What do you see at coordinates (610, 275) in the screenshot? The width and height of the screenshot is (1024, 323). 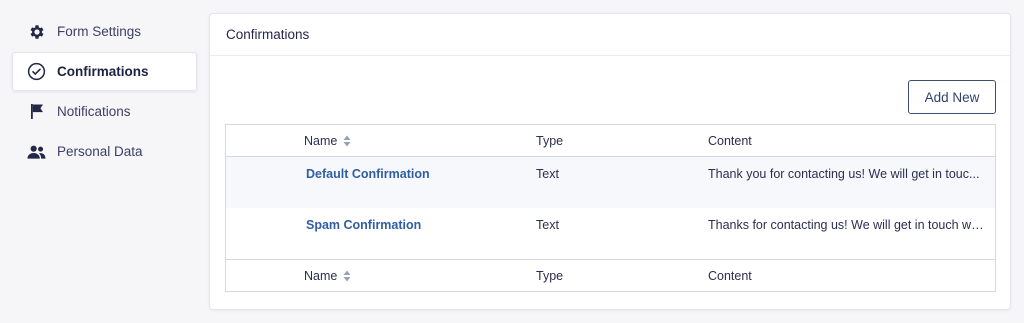 I see `table-footer-row: Name Type Content` at bounding box center [610, 275].